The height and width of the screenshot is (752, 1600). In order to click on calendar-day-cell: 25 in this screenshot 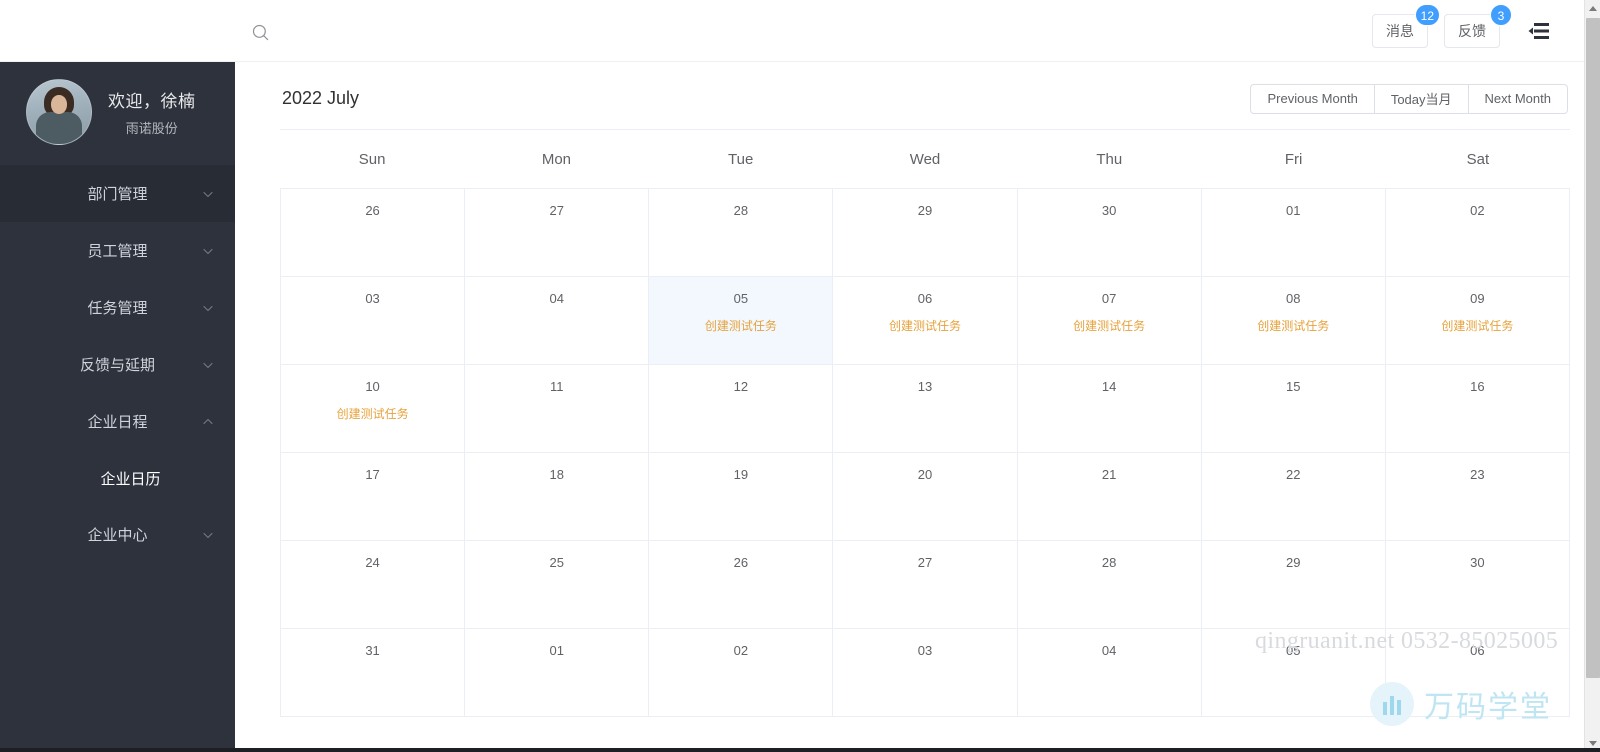, I will do `click(557, 585)`.